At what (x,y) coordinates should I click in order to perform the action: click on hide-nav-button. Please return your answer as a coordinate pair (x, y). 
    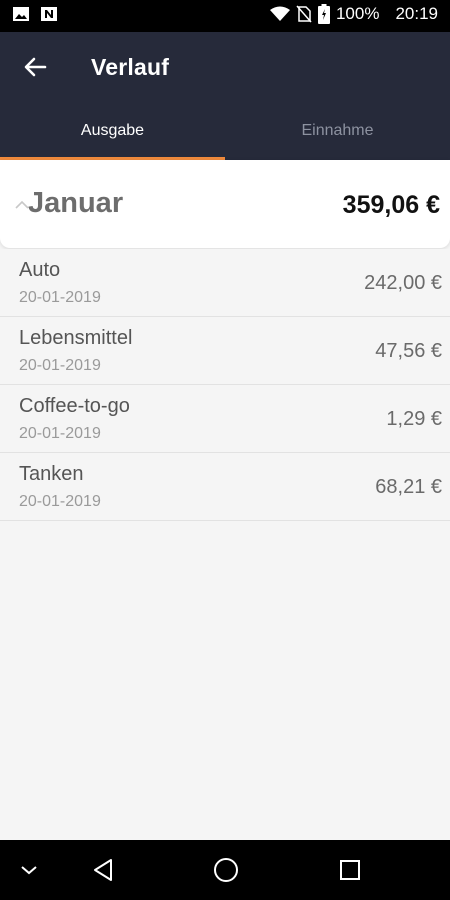
    Looking at the image, I should click on (29, 870).